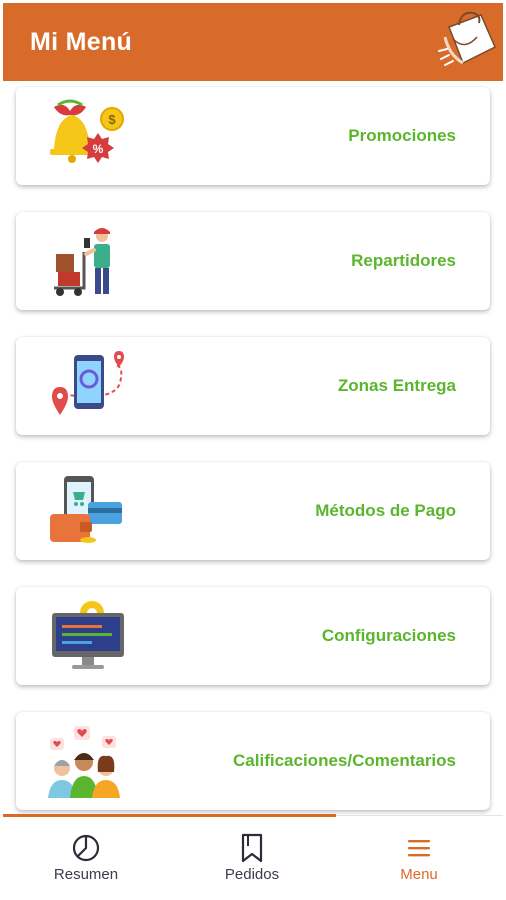  Describe the element at coordinates (86, 874) in the screenshot. I see `tab-label: Resumen` at that location.